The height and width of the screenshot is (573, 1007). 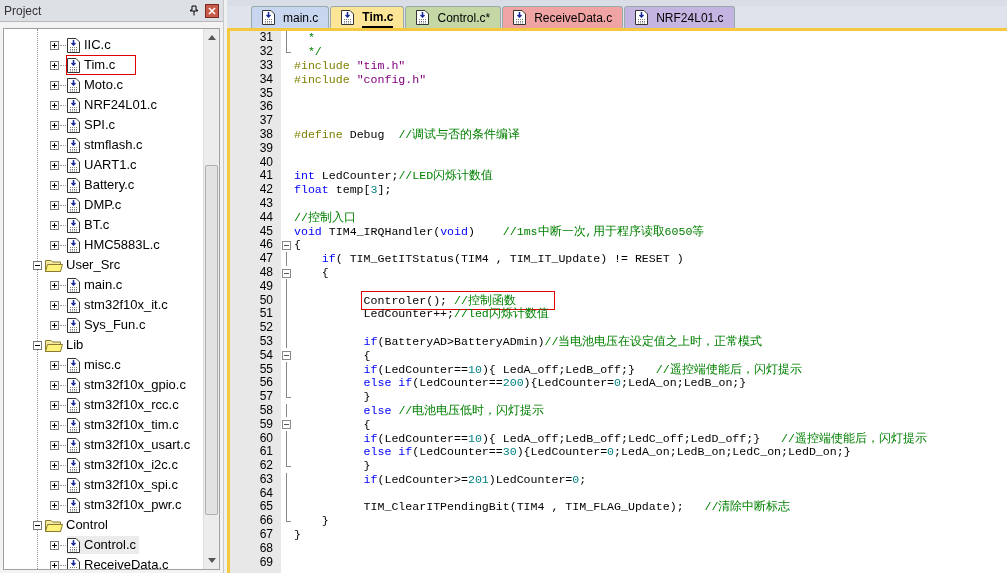 What do you see at coordinates (124, 485) in the screenshot?
I see `file-tree-item: stm32f10x_spi.c` at bounding box center [124, 485].